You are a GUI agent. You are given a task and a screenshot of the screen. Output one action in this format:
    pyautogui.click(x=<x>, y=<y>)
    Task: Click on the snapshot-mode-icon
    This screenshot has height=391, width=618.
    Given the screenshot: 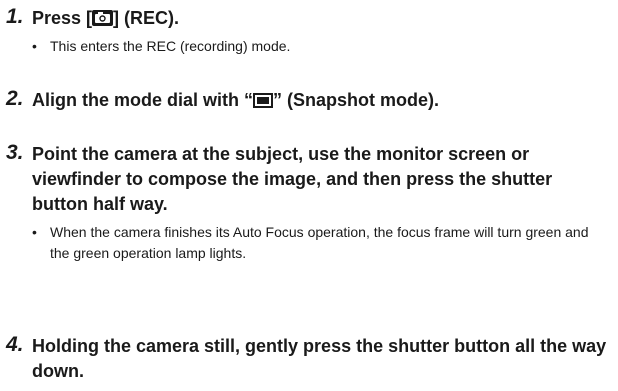 What is the action you would take?
    pyautogui.click(x=263, y=100)
    